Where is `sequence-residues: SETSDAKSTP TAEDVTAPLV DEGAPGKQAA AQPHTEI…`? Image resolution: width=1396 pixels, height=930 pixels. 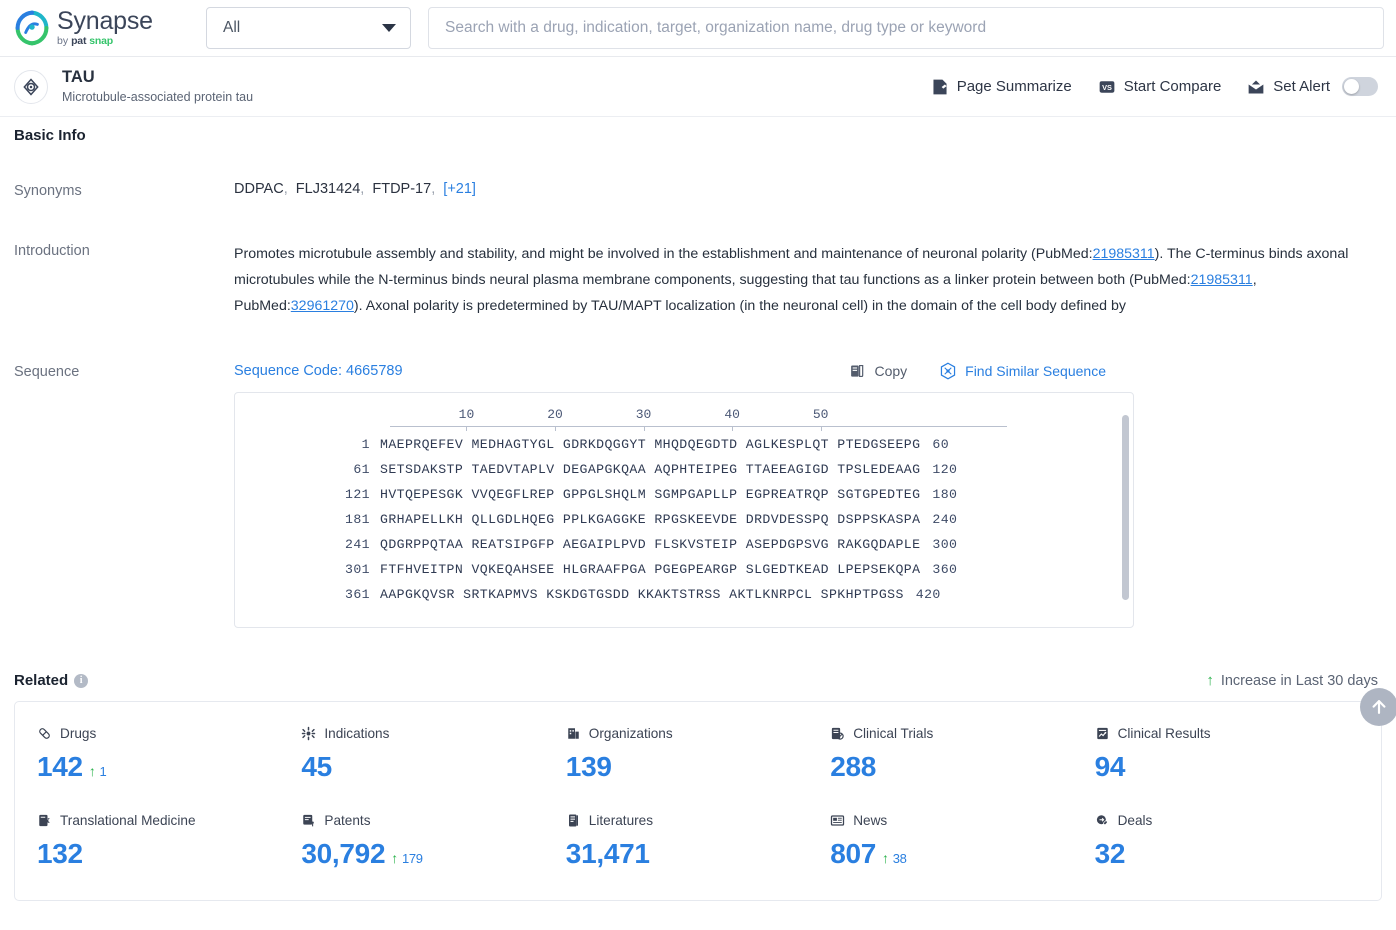
sequence-residues: SETSDAKSTP TAEDVTAPLV DEGAPGKQAA AQPHTEI… is located at coordinates (650, 469).